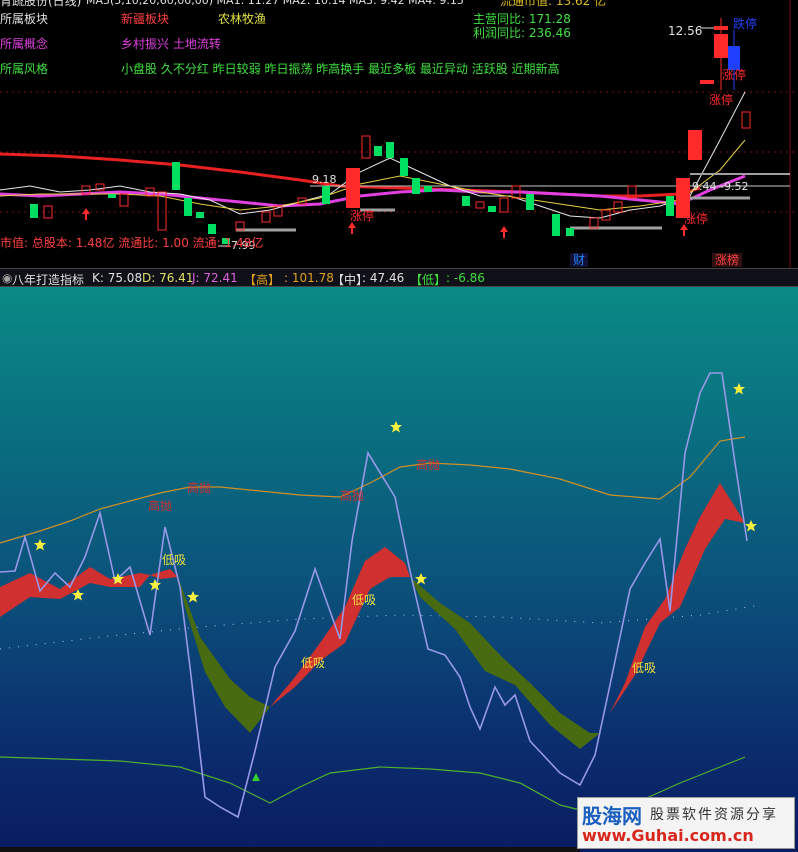  What do you see at coordinates (324, 179) in the screenshot?
I see `price-918-label: 9.18` at bounding box center [324, 179].